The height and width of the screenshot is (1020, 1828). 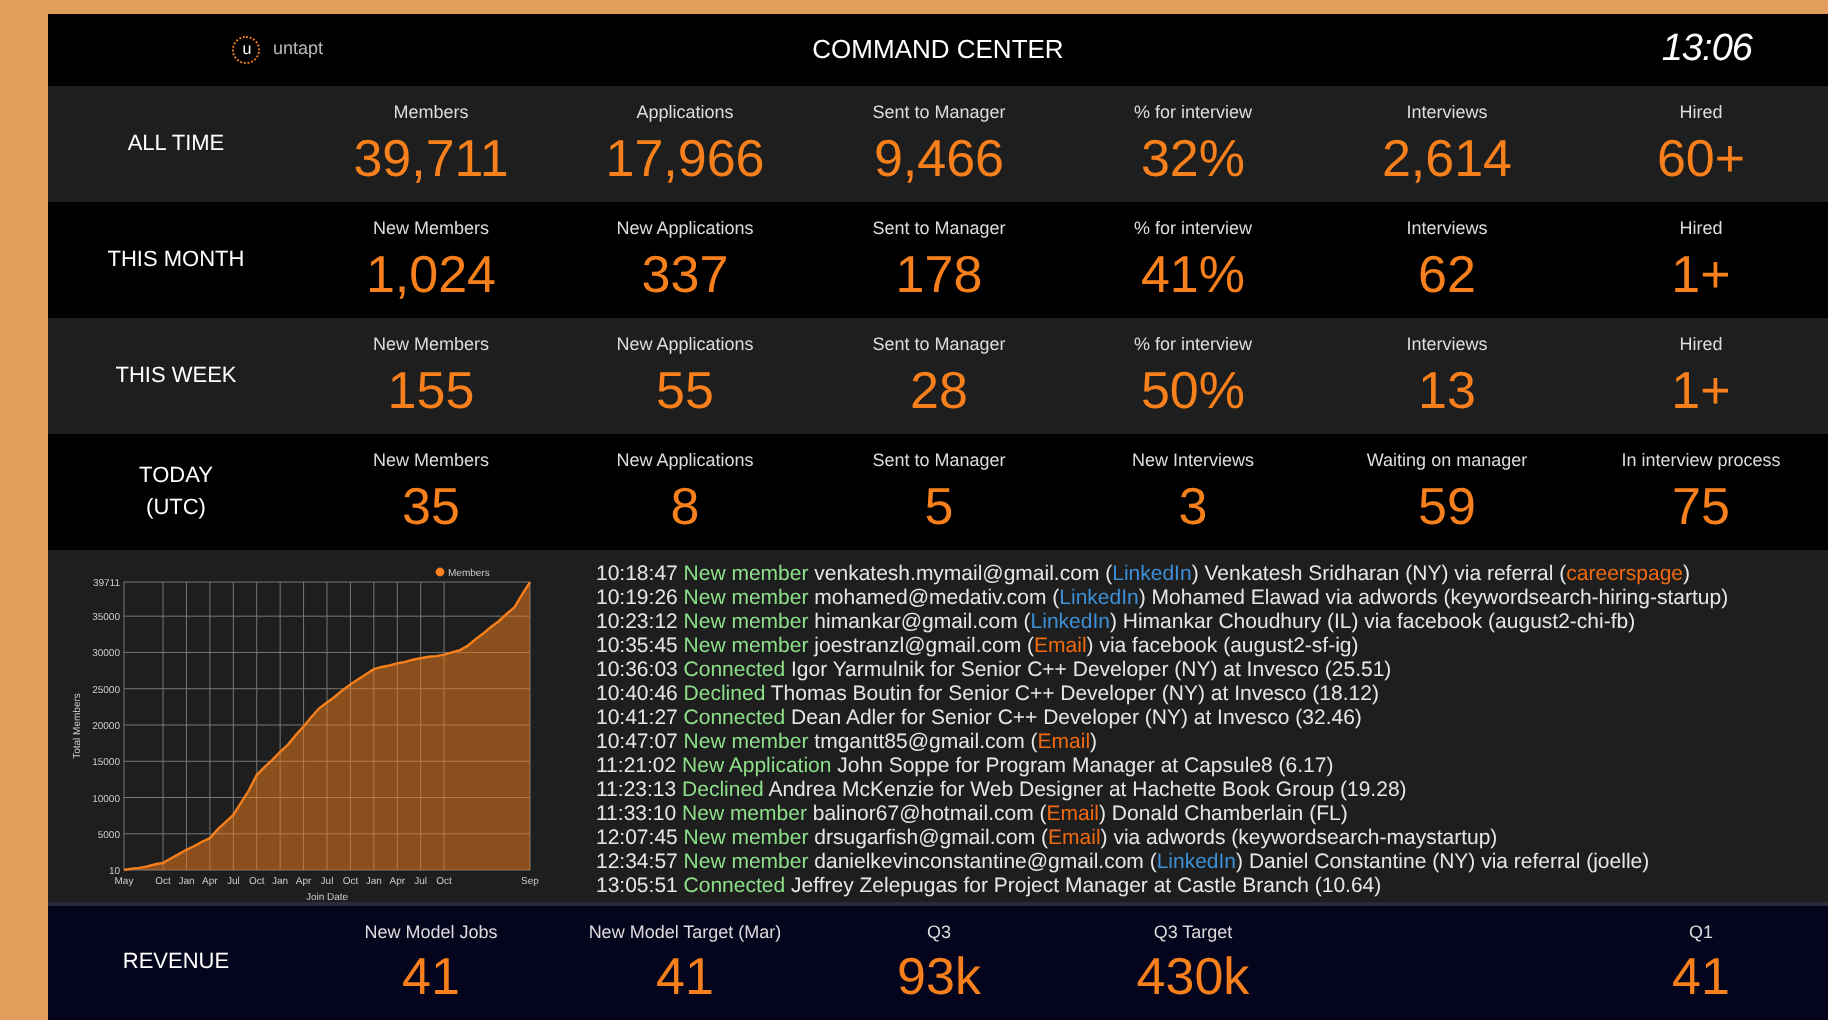 I want to click on log-entry: 13:05:51 Connected Jeffrey Zelepugas for Project Manager at Castle Branch (10.64), so click(x=990, y=886).